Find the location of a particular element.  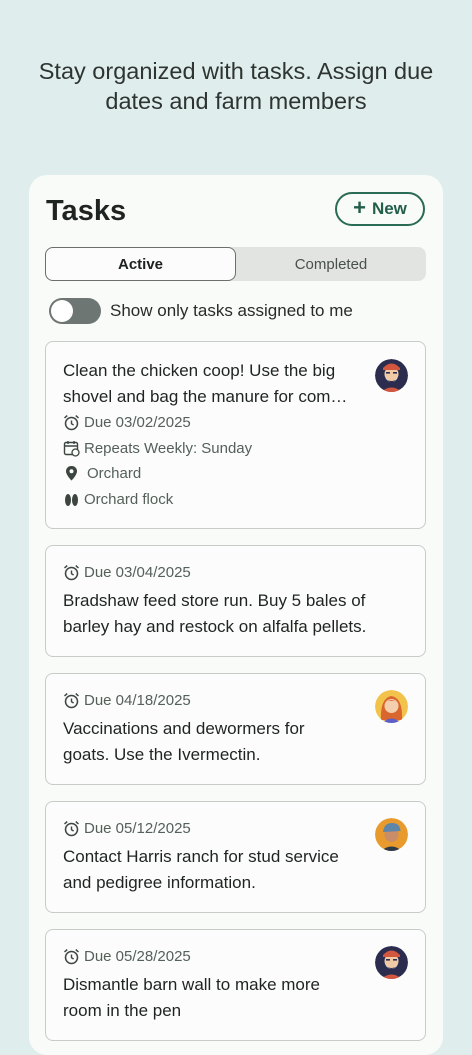

plus-icon: + is located at coordinates (359, 207).